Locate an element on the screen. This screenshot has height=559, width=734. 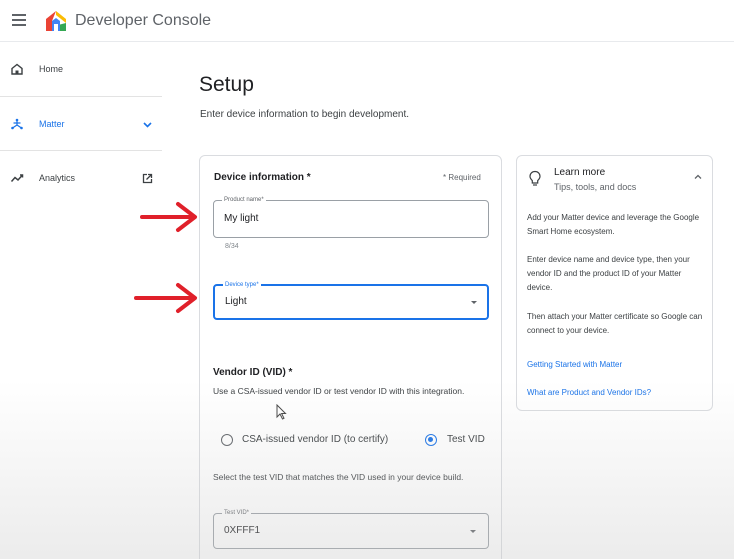
mouse-cursor-icon is located at coordinates (281, 412).